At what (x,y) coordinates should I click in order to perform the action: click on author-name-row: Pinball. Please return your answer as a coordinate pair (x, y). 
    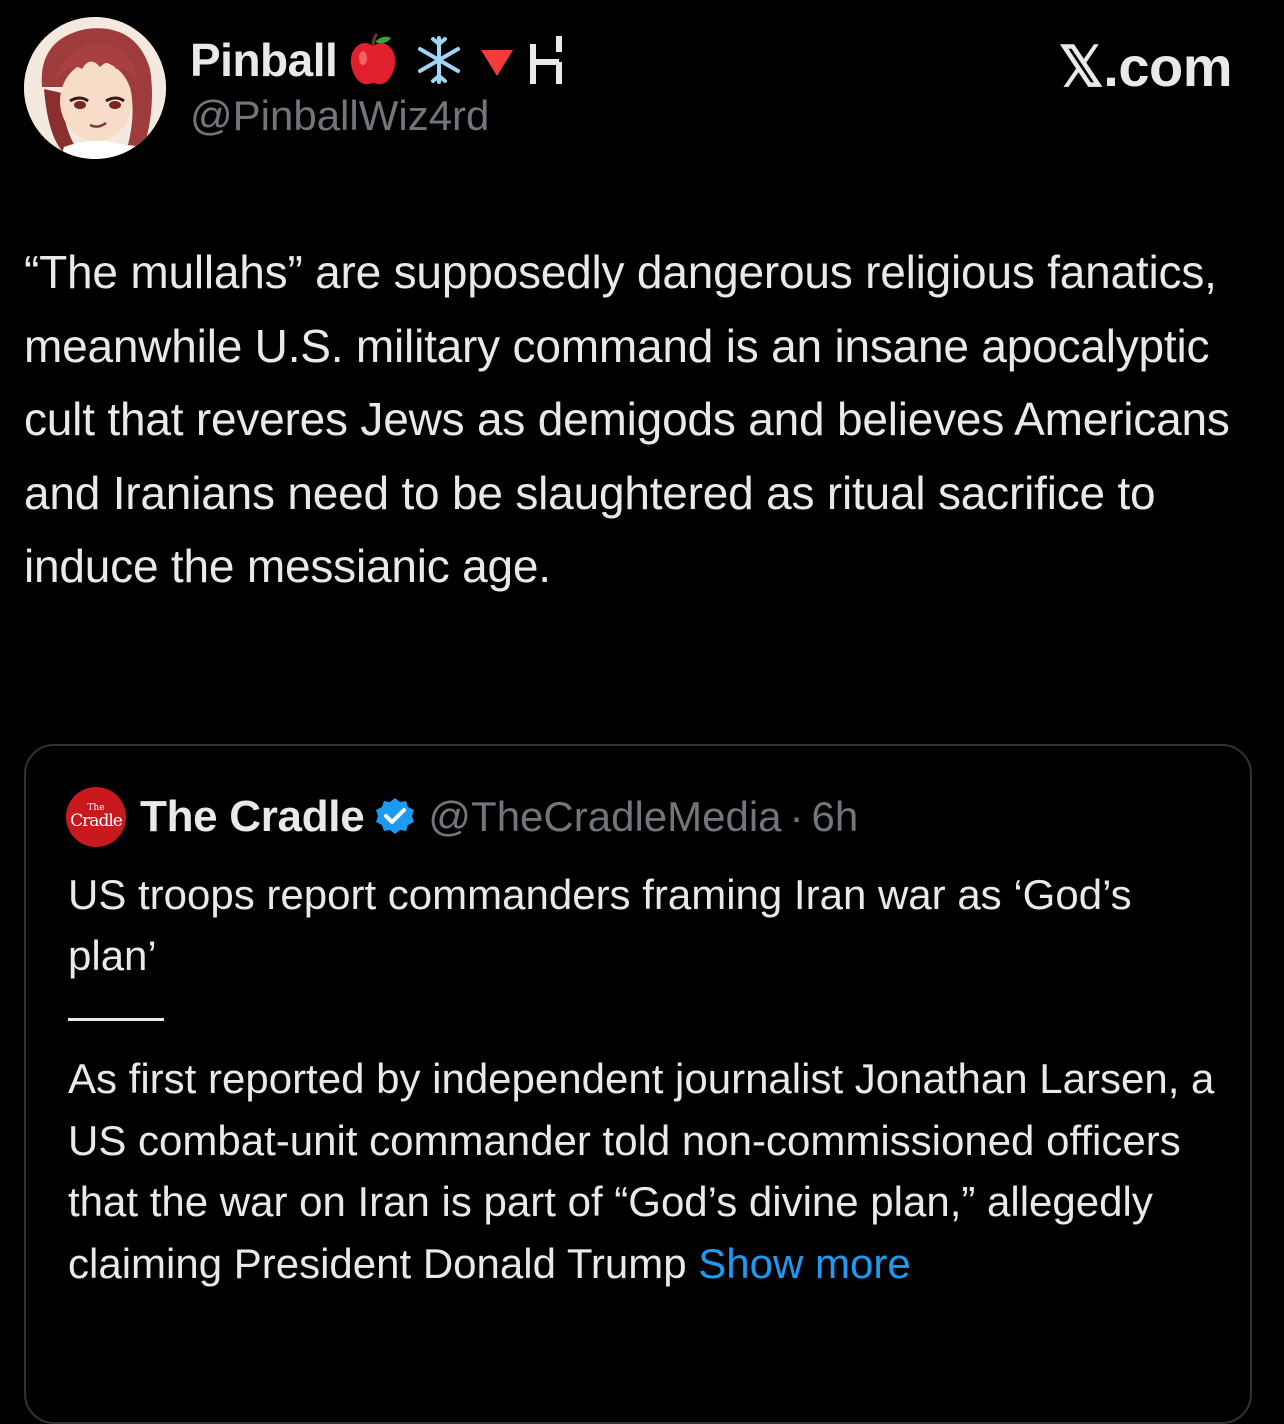
    Looking at the image, I should click on (382, 60).